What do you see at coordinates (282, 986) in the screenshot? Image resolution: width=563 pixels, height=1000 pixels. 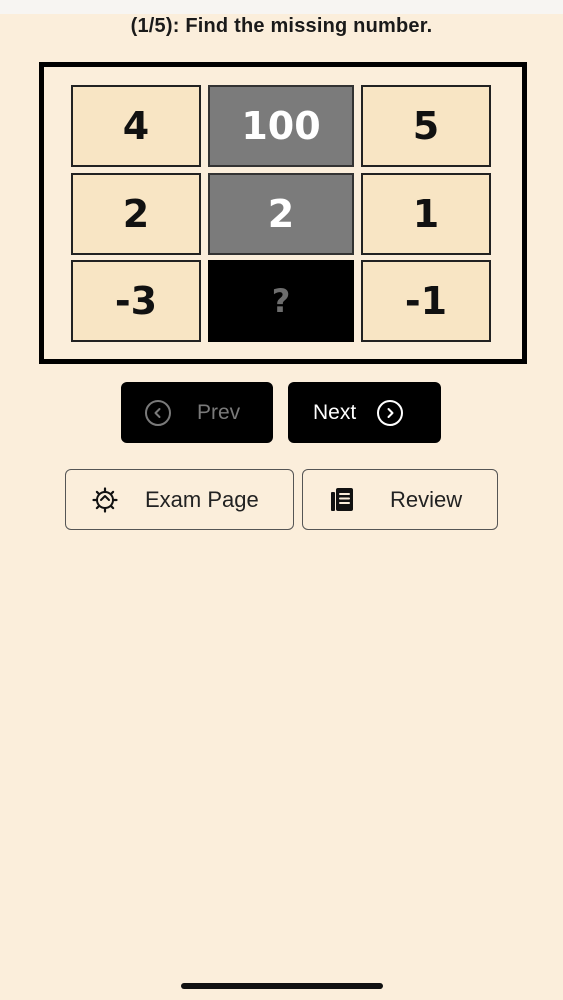 I see `home-indicator` at bounding box center [282, 986].